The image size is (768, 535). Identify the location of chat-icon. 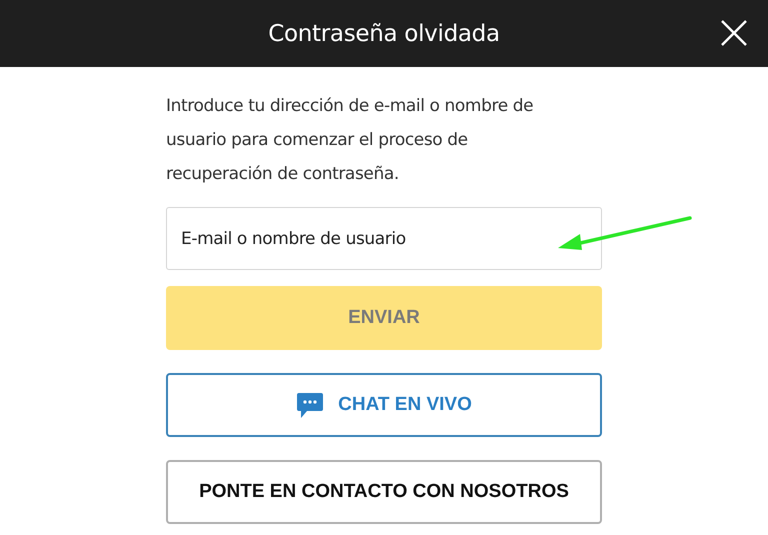
(310, 405).